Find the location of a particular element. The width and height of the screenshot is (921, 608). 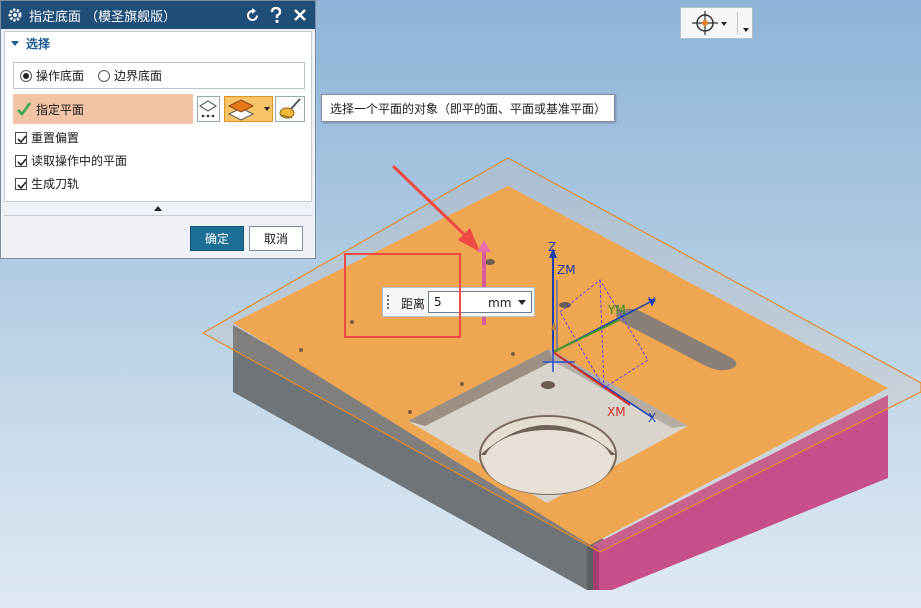

radio-boundary-floor: 边界底面 is located at coordinates (130, 75).